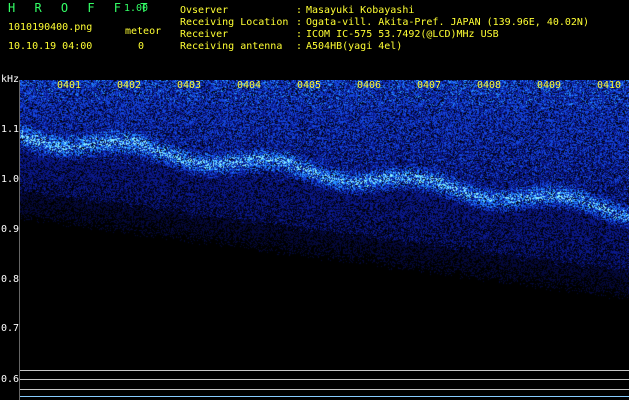 Image resolution: width=629 pixels, height=400 pixels. What do you see at coordinates (402, 34) in the screenshot?
I see `receiver-value: ICOM IC-575 53.7492(@LCD)MHz USB` at bounding box center [402, 34].